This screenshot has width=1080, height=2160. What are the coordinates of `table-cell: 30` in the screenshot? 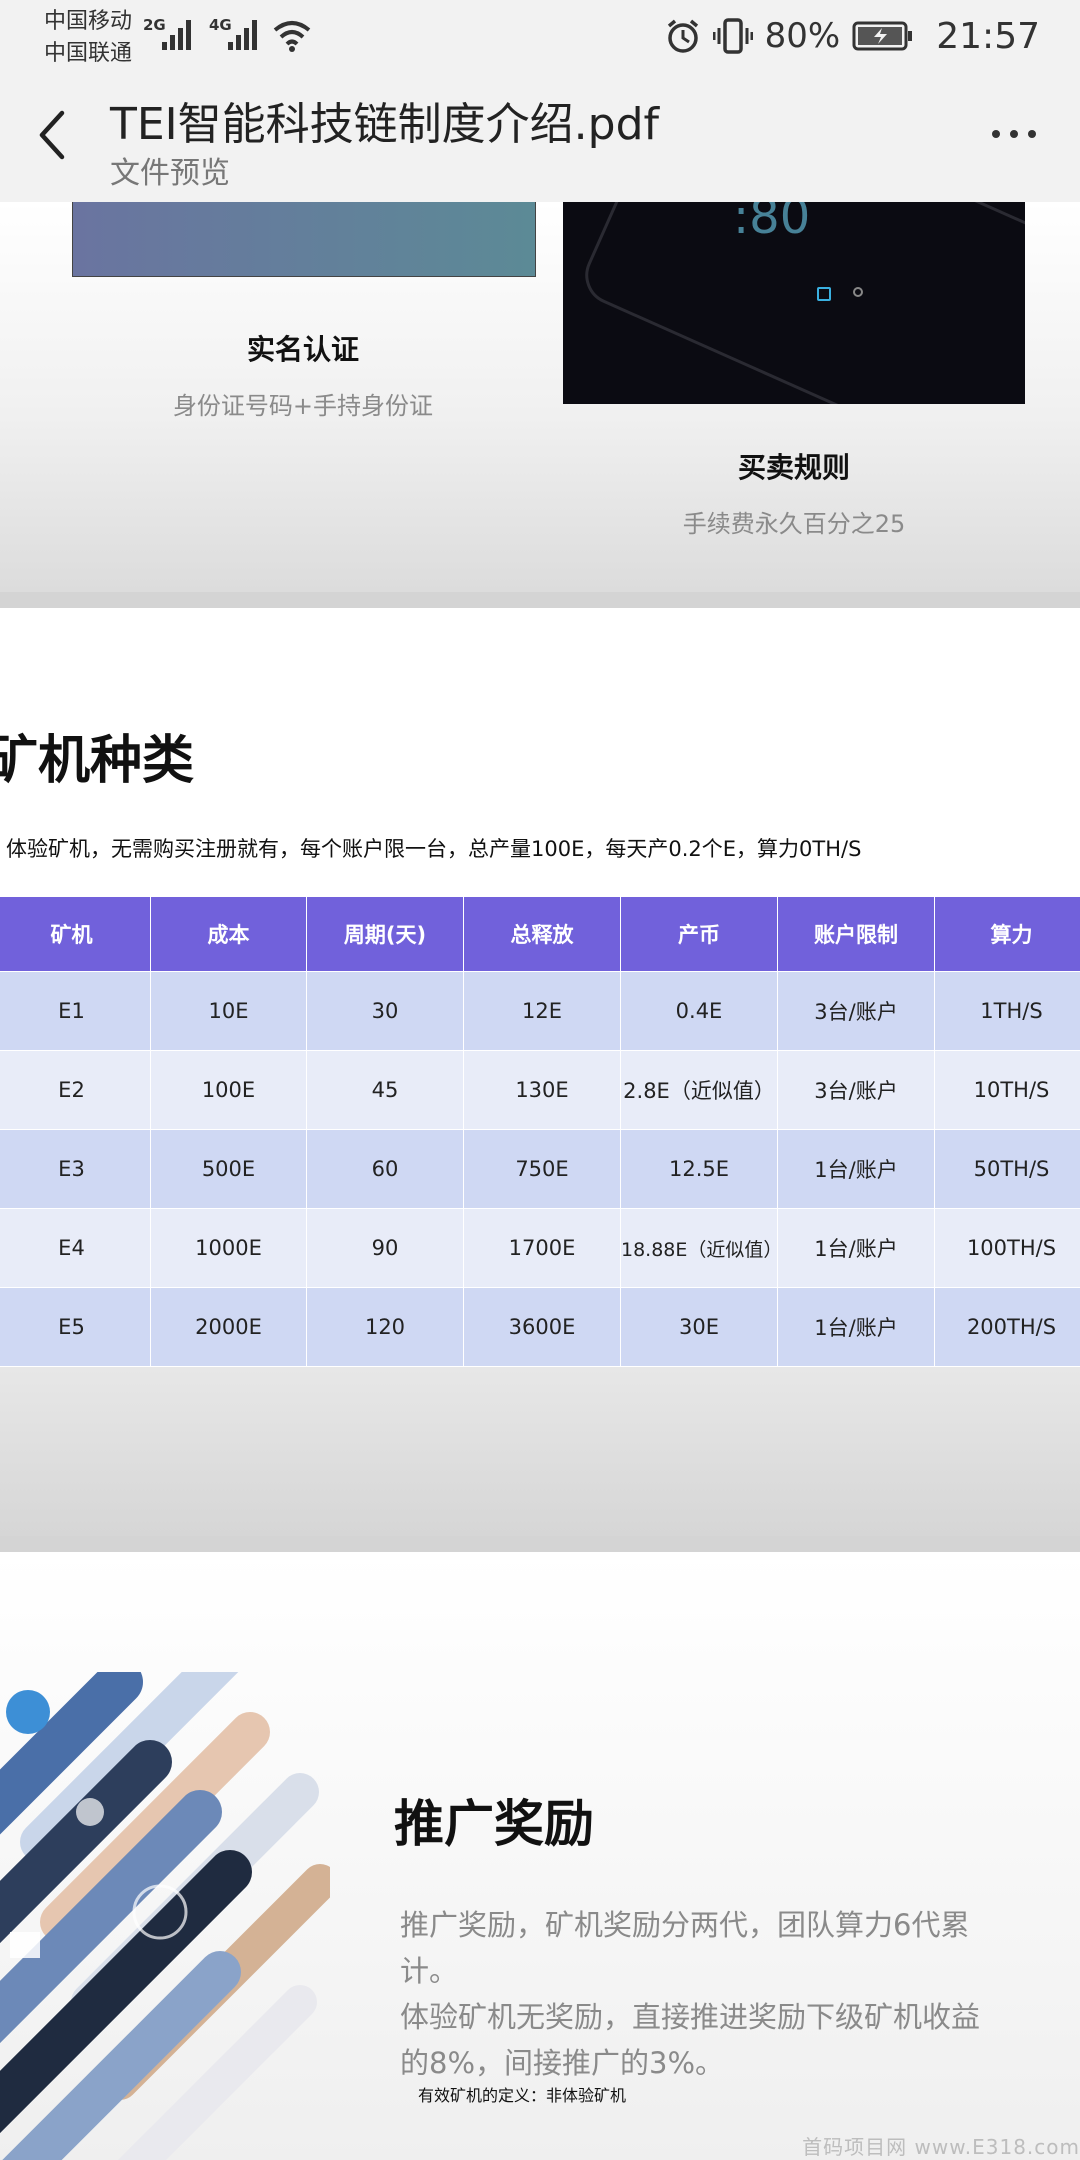 It's located at (385, 1011).